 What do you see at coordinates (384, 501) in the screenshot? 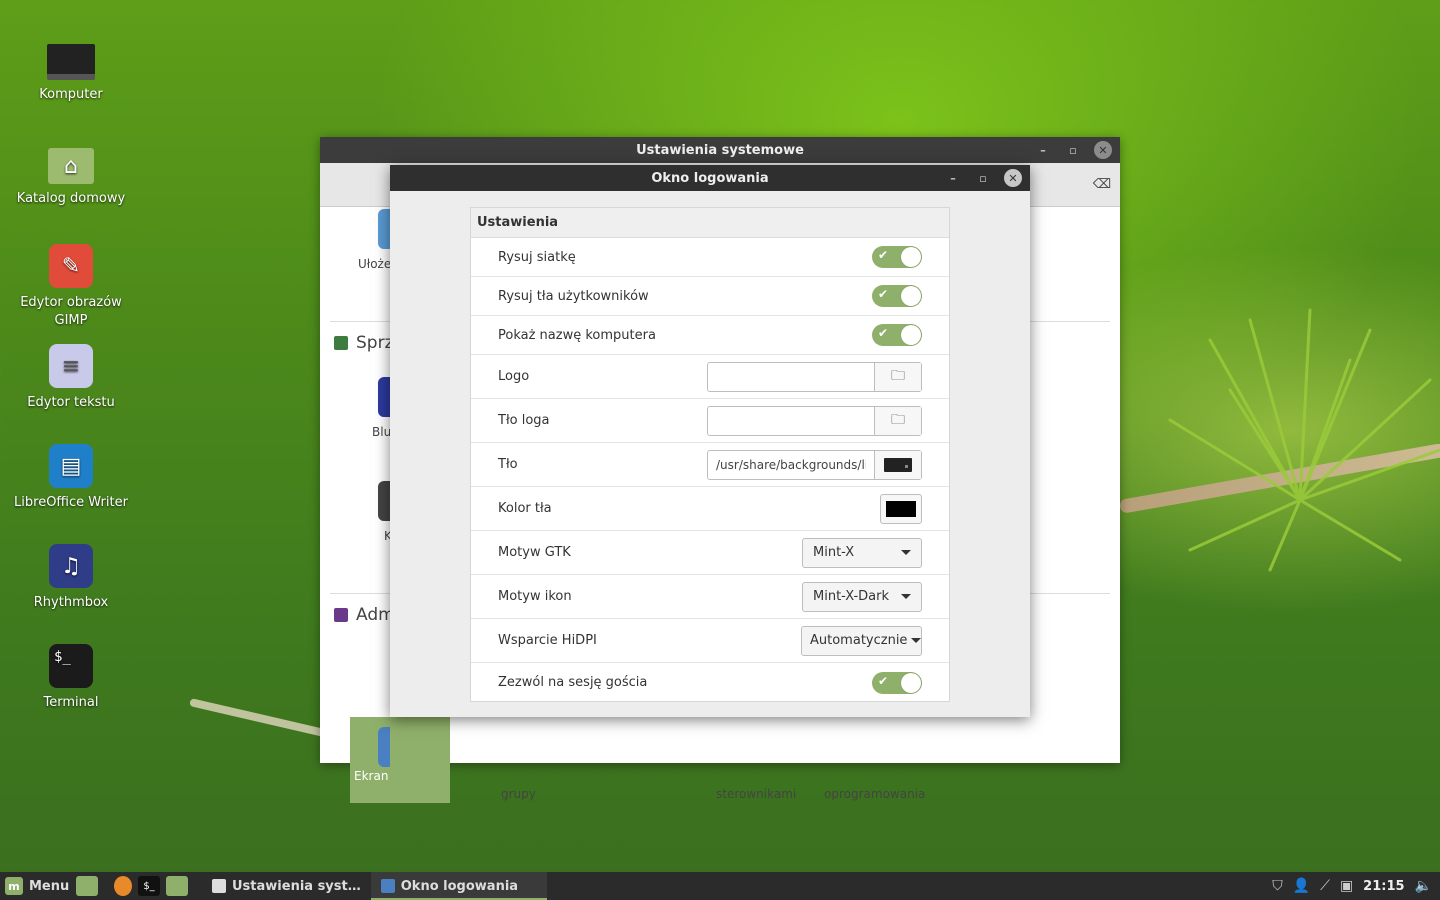
I see `k-item-icon` at bounding box center [384, 501].